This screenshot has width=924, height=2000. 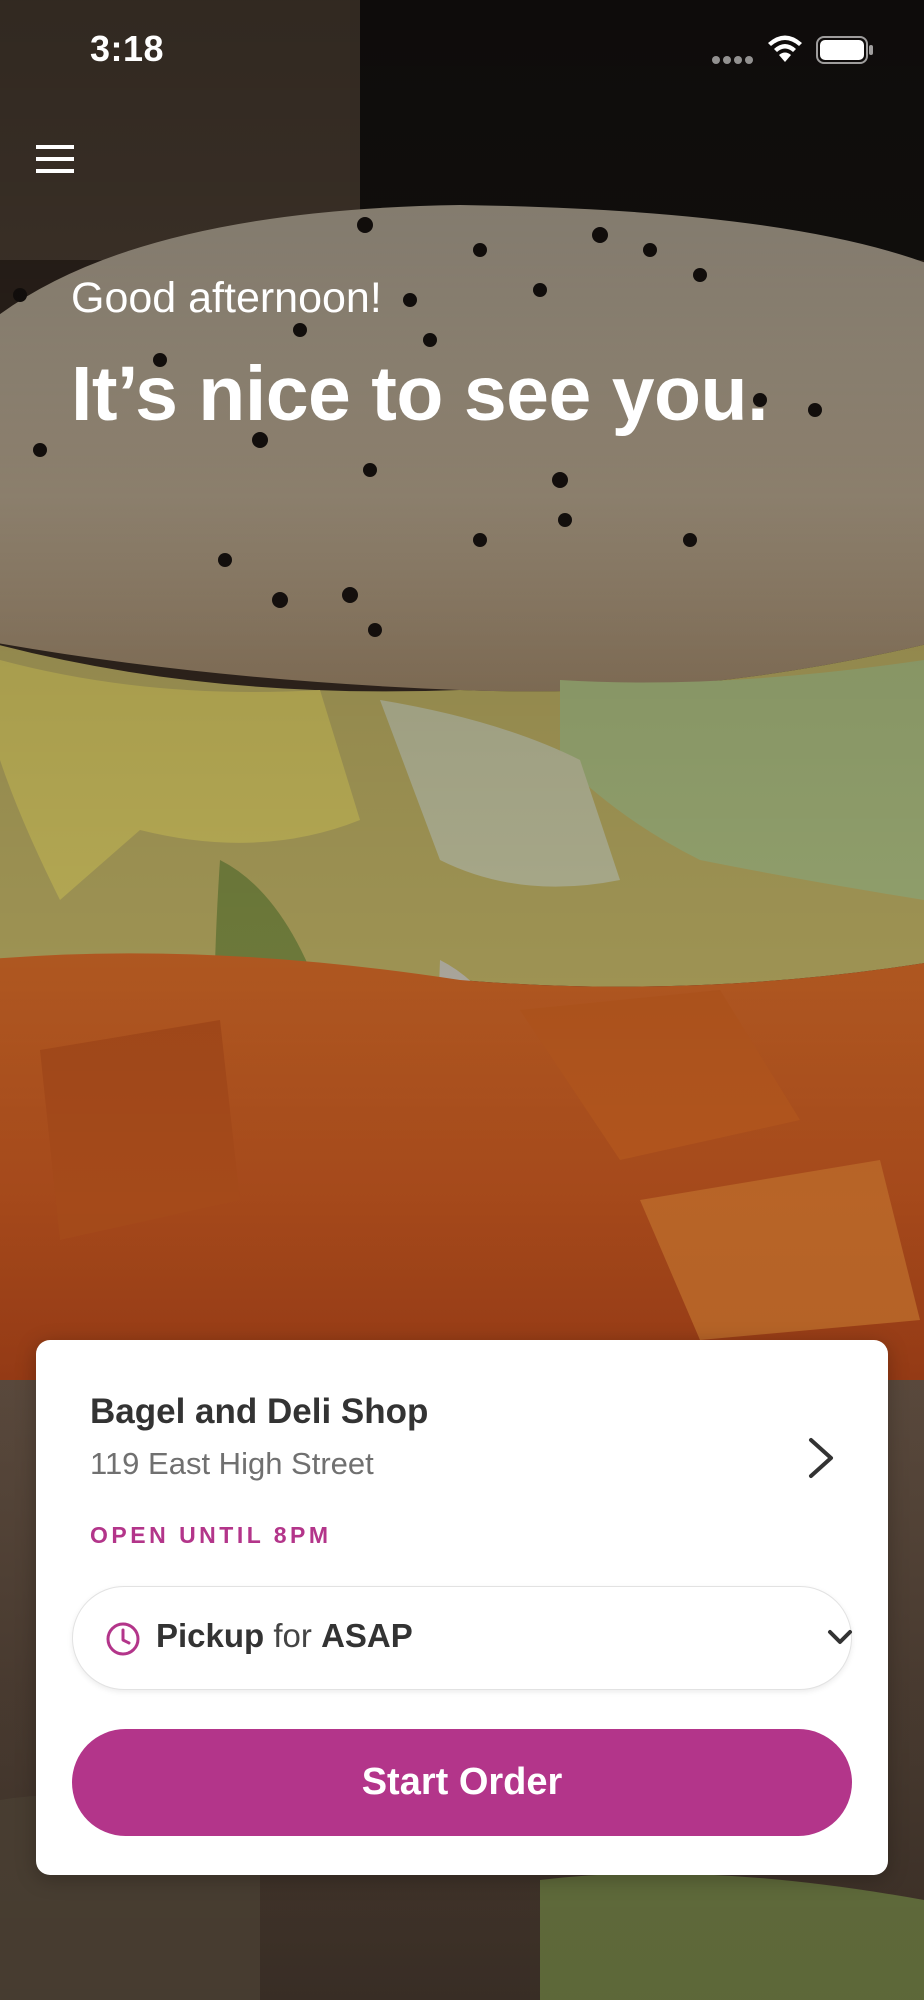 What do you see at coordinates (211, 1535) in the screenshot?
I see `store-hours: OPEN UNTIL 8PM` at bounding box center [211, 1535].